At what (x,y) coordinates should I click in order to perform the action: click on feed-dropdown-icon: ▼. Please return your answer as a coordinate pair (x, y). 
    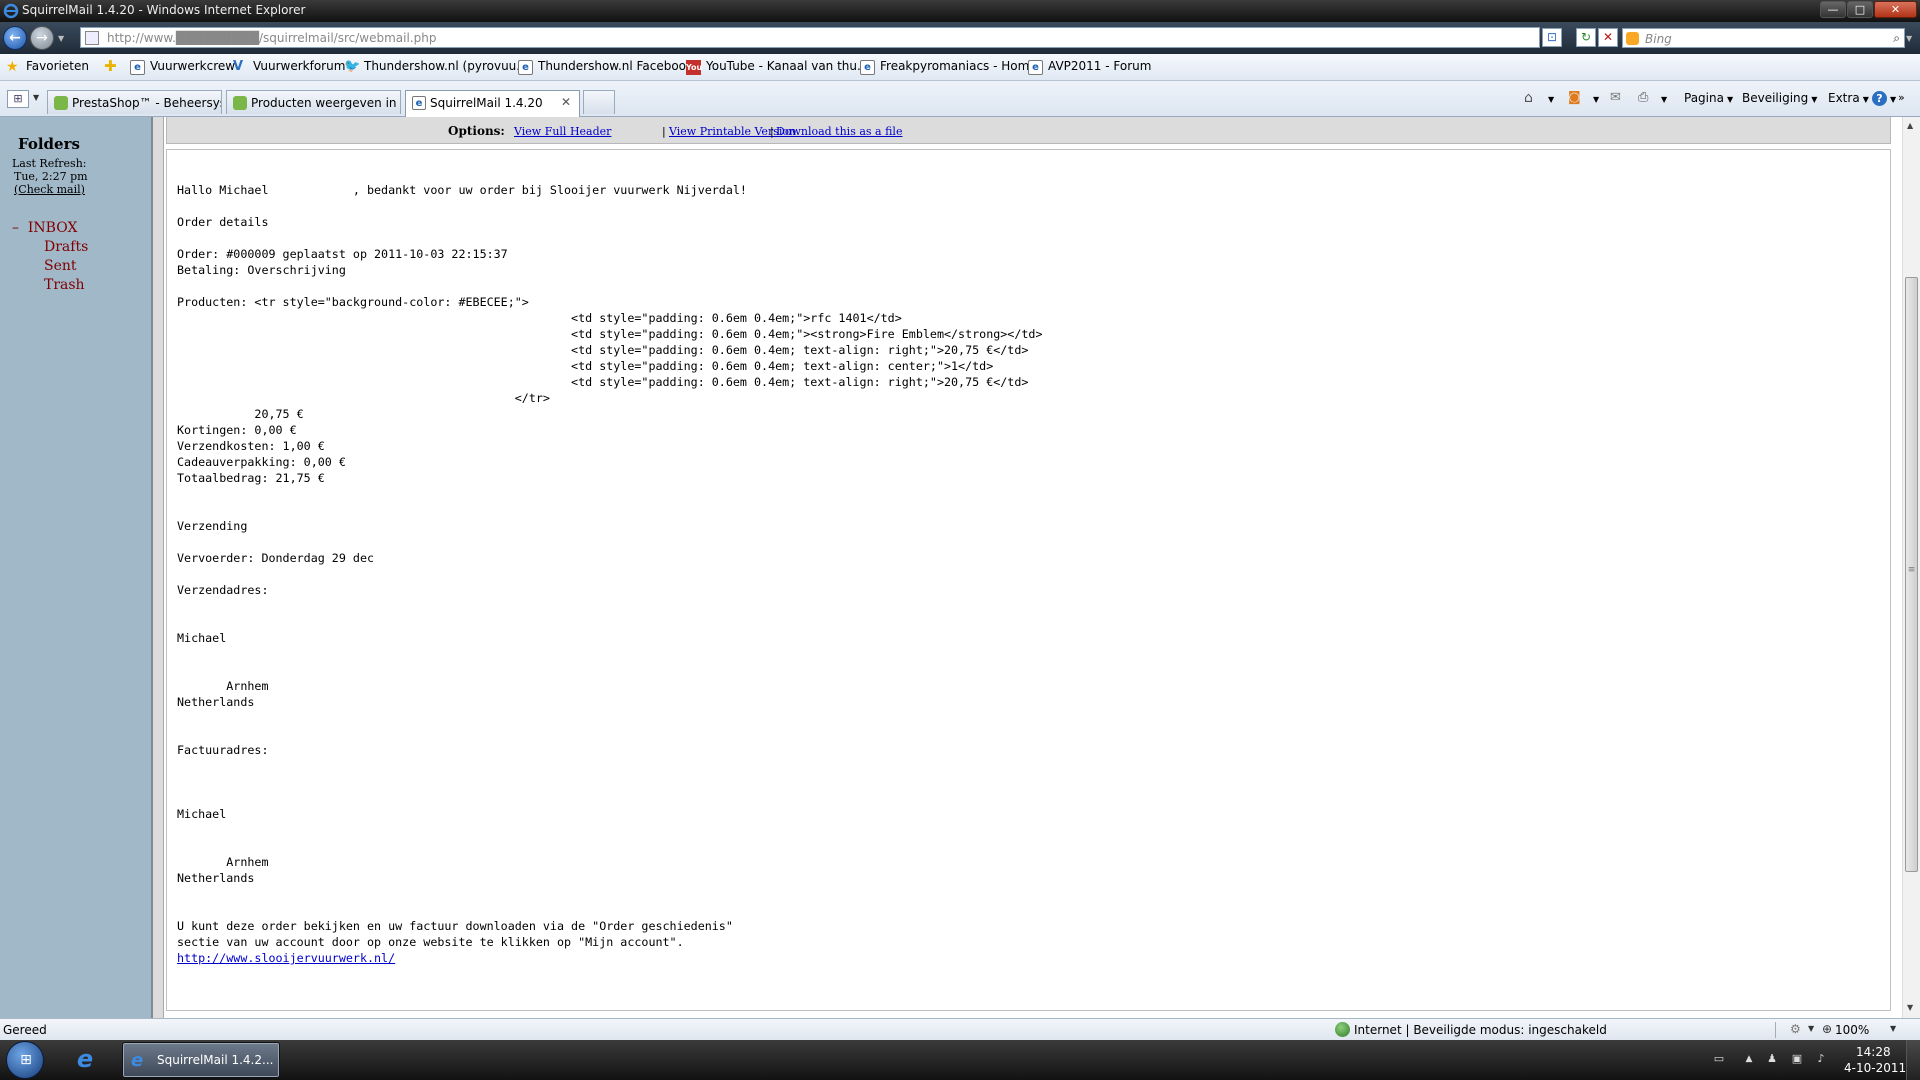
    Looking at the image, I should click on (1594, 98).